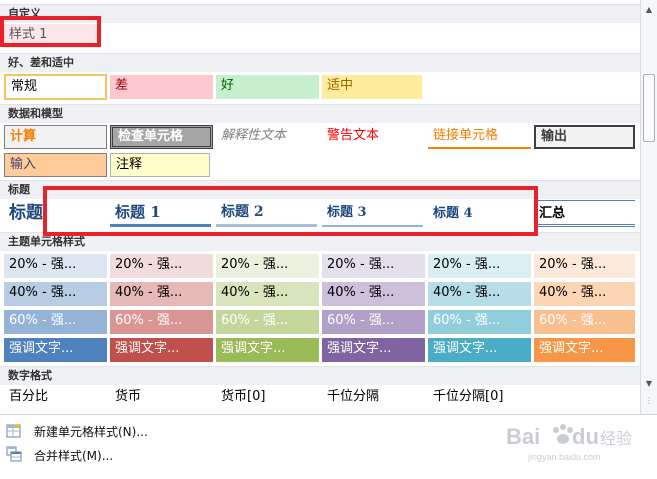 This screenshot has width=657, height=479. I want to click on style-comma-0: 千位分隔[0], so click(479, 398).